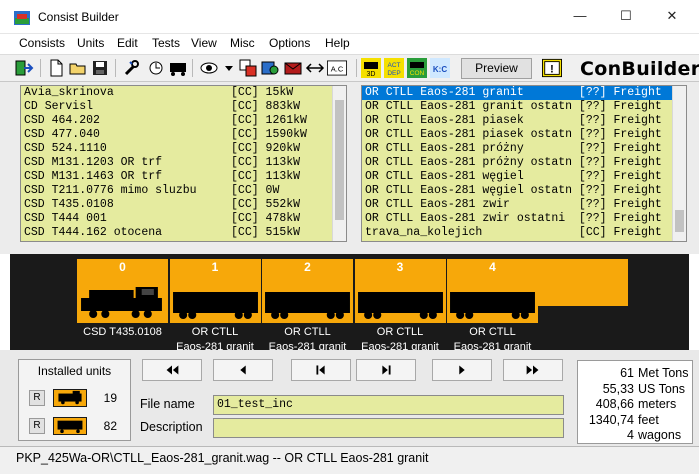  I want to click on list-item: OR CTLL Eaos-281 próżny [??] Freight, so click(524, 149).